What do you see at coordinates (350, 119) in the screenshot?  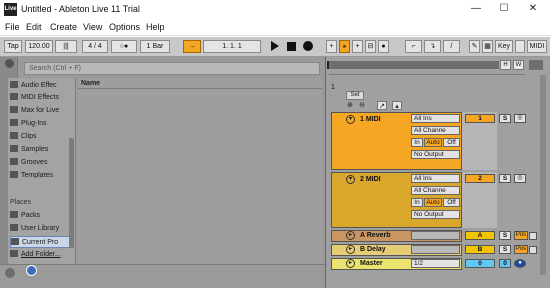 I see `track-1-fold-icon: ▾` at bounding box center [350, 119].